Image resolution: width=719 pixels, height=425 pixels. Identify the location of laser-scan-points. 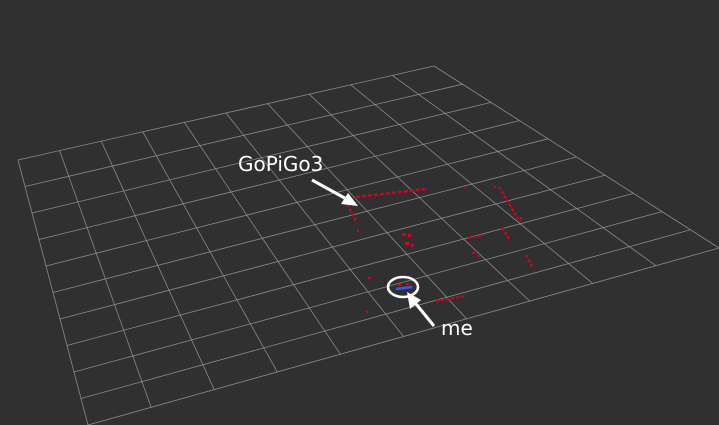
(438, 249).